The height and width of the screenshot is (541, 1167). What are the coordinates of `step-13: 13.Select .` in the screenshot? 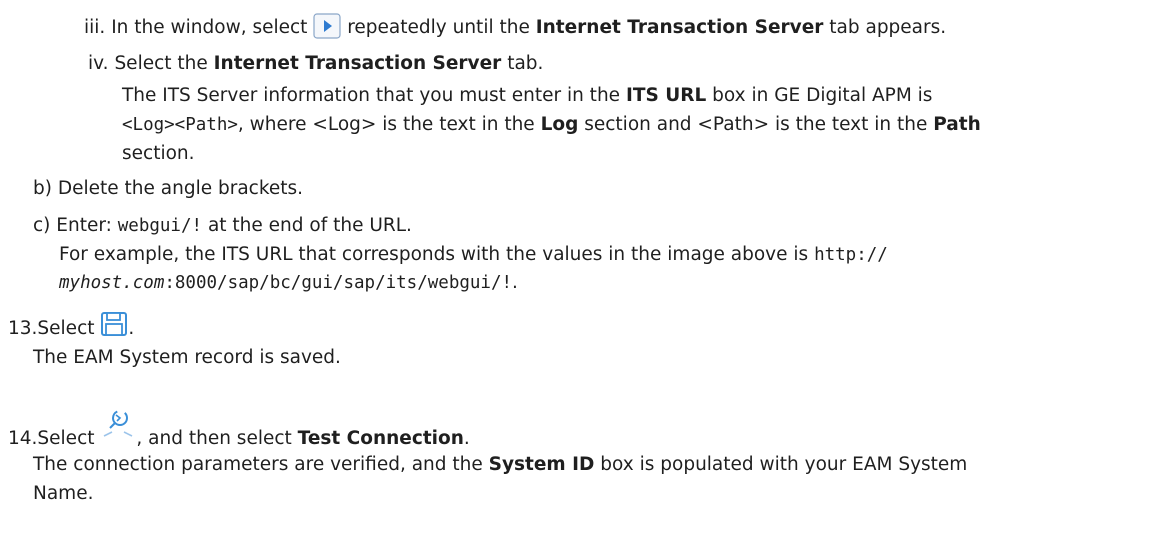 It's located at (71, 327).